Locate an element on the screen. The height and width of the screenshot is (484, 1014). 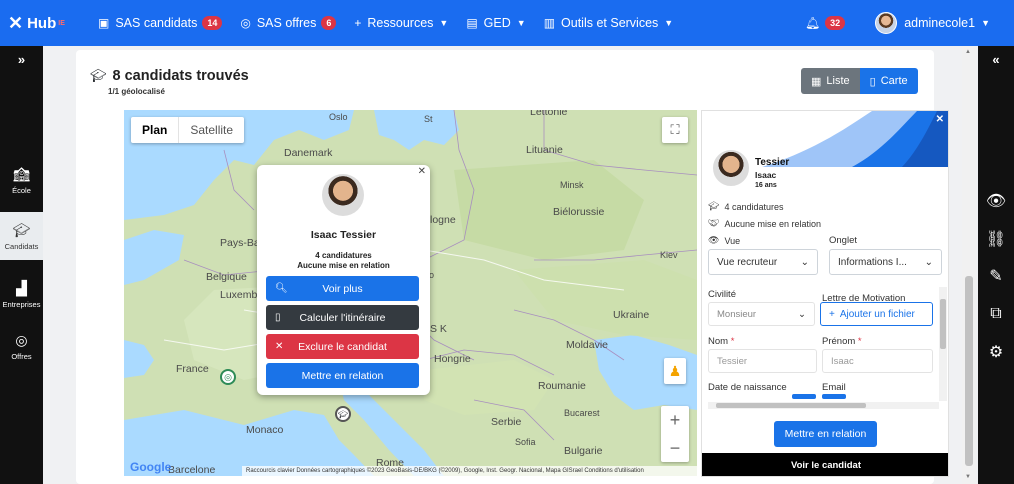
onglet-select: Informations I... ⌄ is located at coordinates (885, 262).